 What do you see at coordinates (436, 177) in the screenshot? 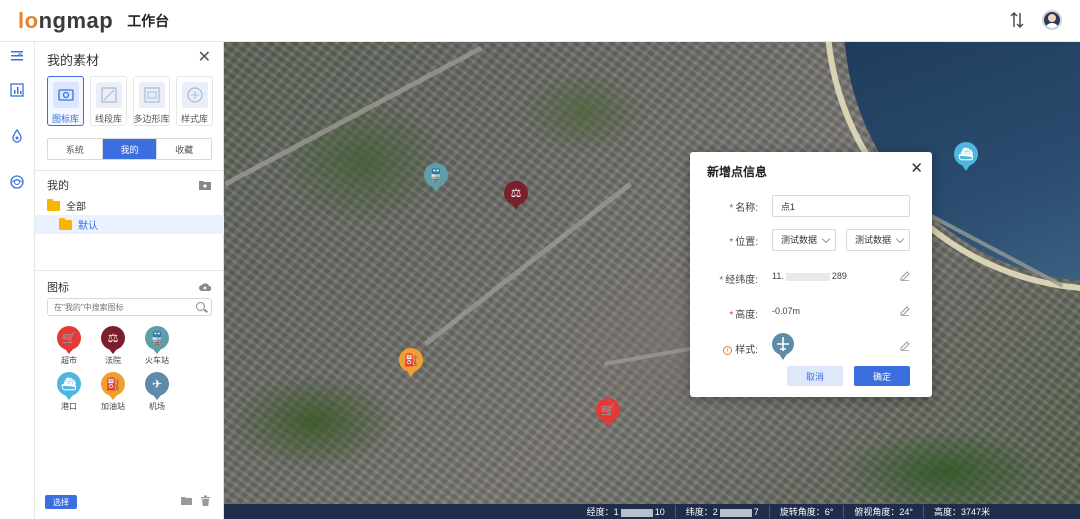
I see `train-station-marker: 🚆` at bounding box center [436, 177].